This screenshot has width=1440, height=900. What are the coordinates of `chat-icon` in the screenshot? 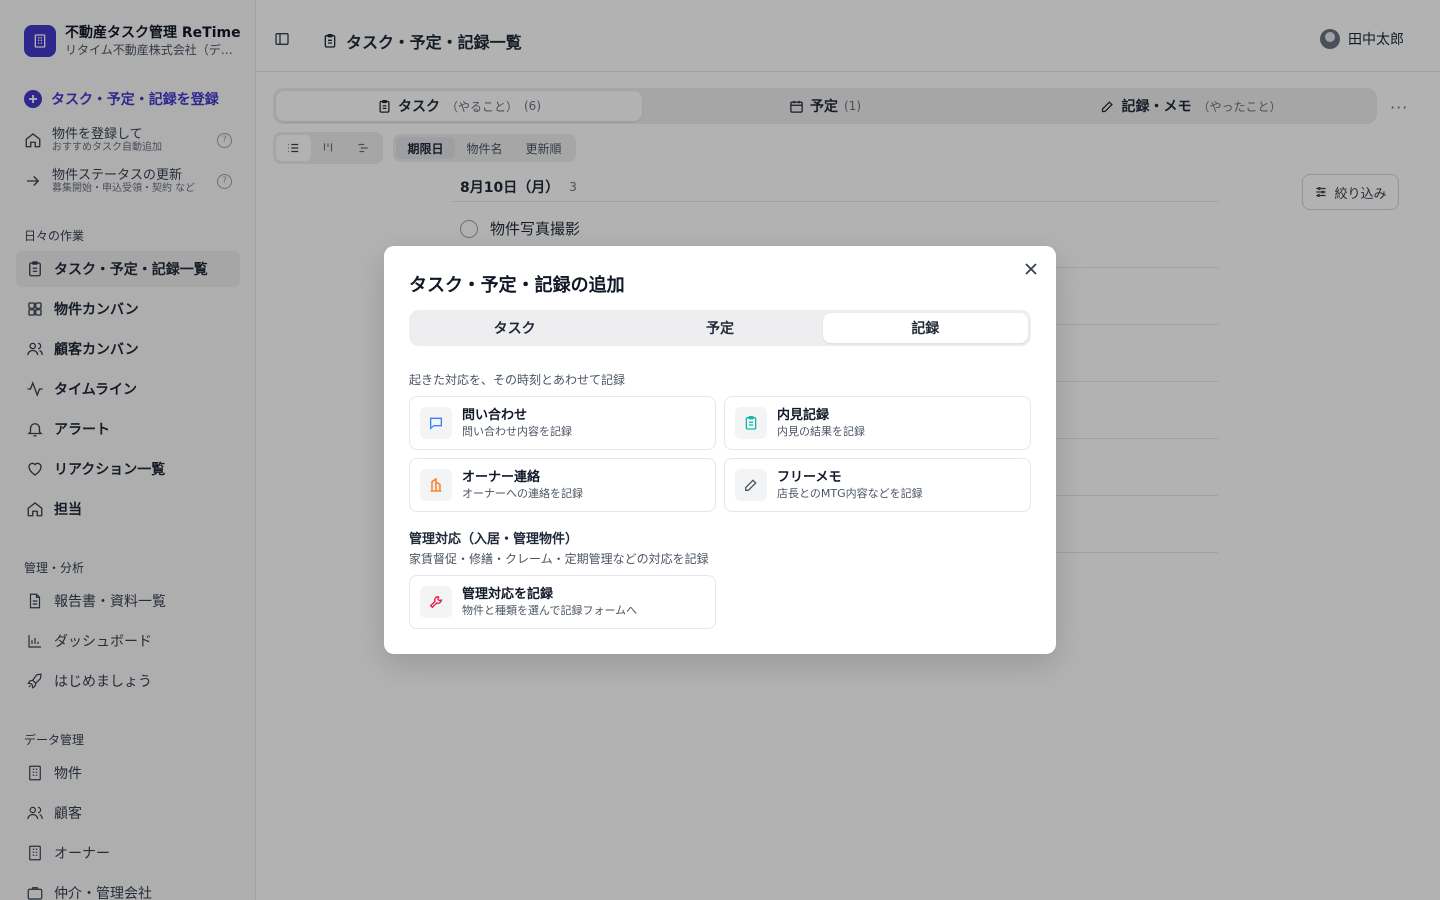 It's located at (436, 423).